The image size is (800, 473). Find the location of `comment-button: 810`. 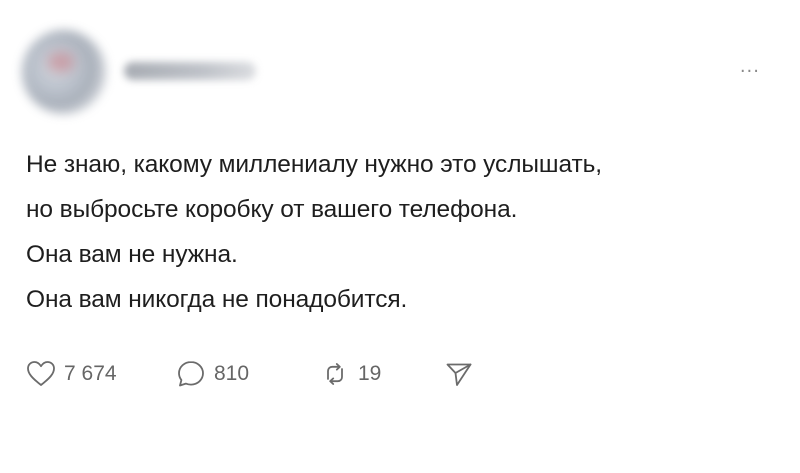

comment-button: 810 is located at coordinates (248, 374).